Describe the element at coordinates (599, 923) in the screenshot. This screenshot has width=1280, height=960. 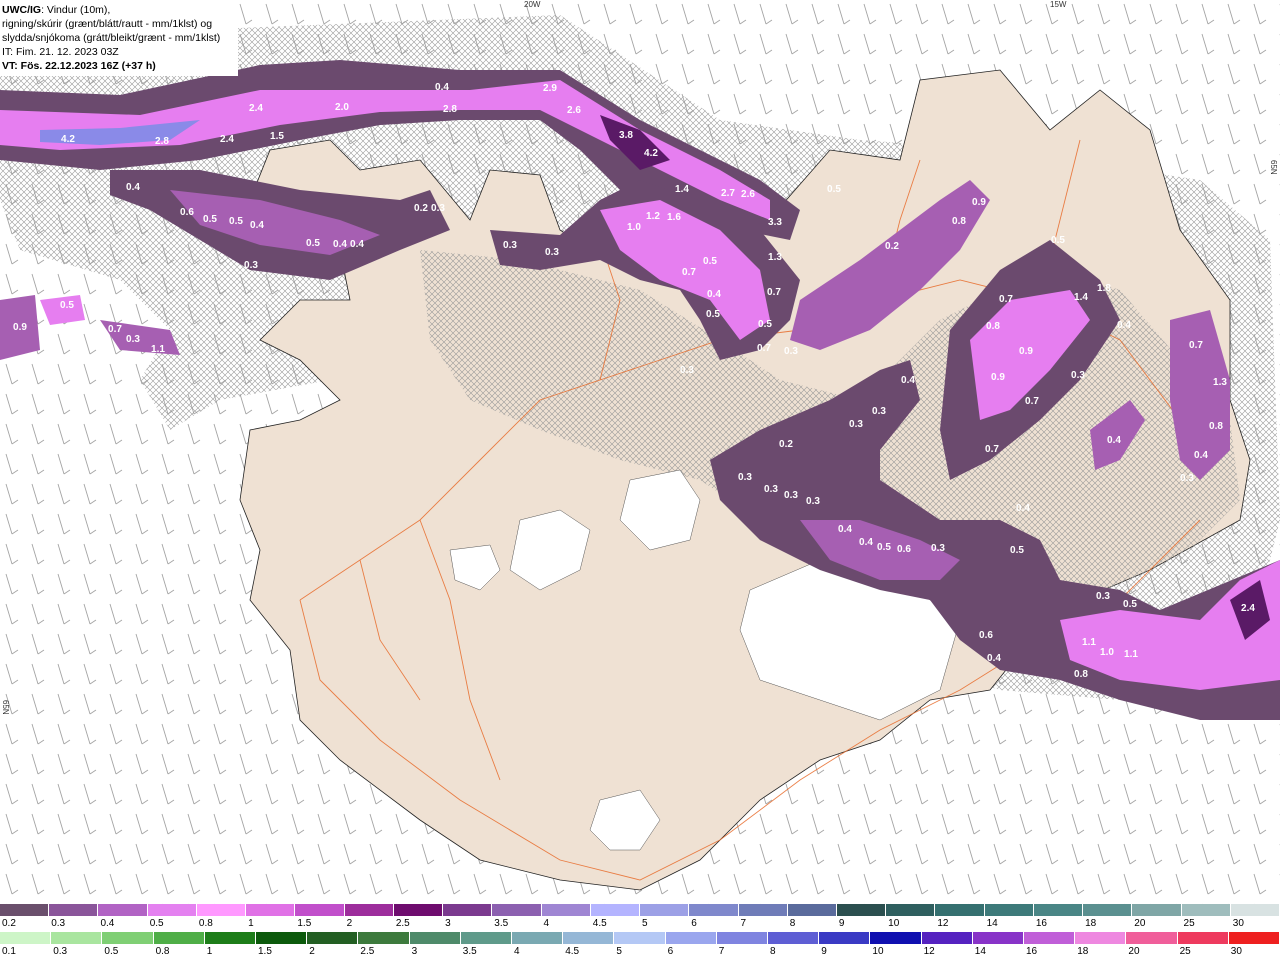
I see `legend-label: 4.5` at that location.